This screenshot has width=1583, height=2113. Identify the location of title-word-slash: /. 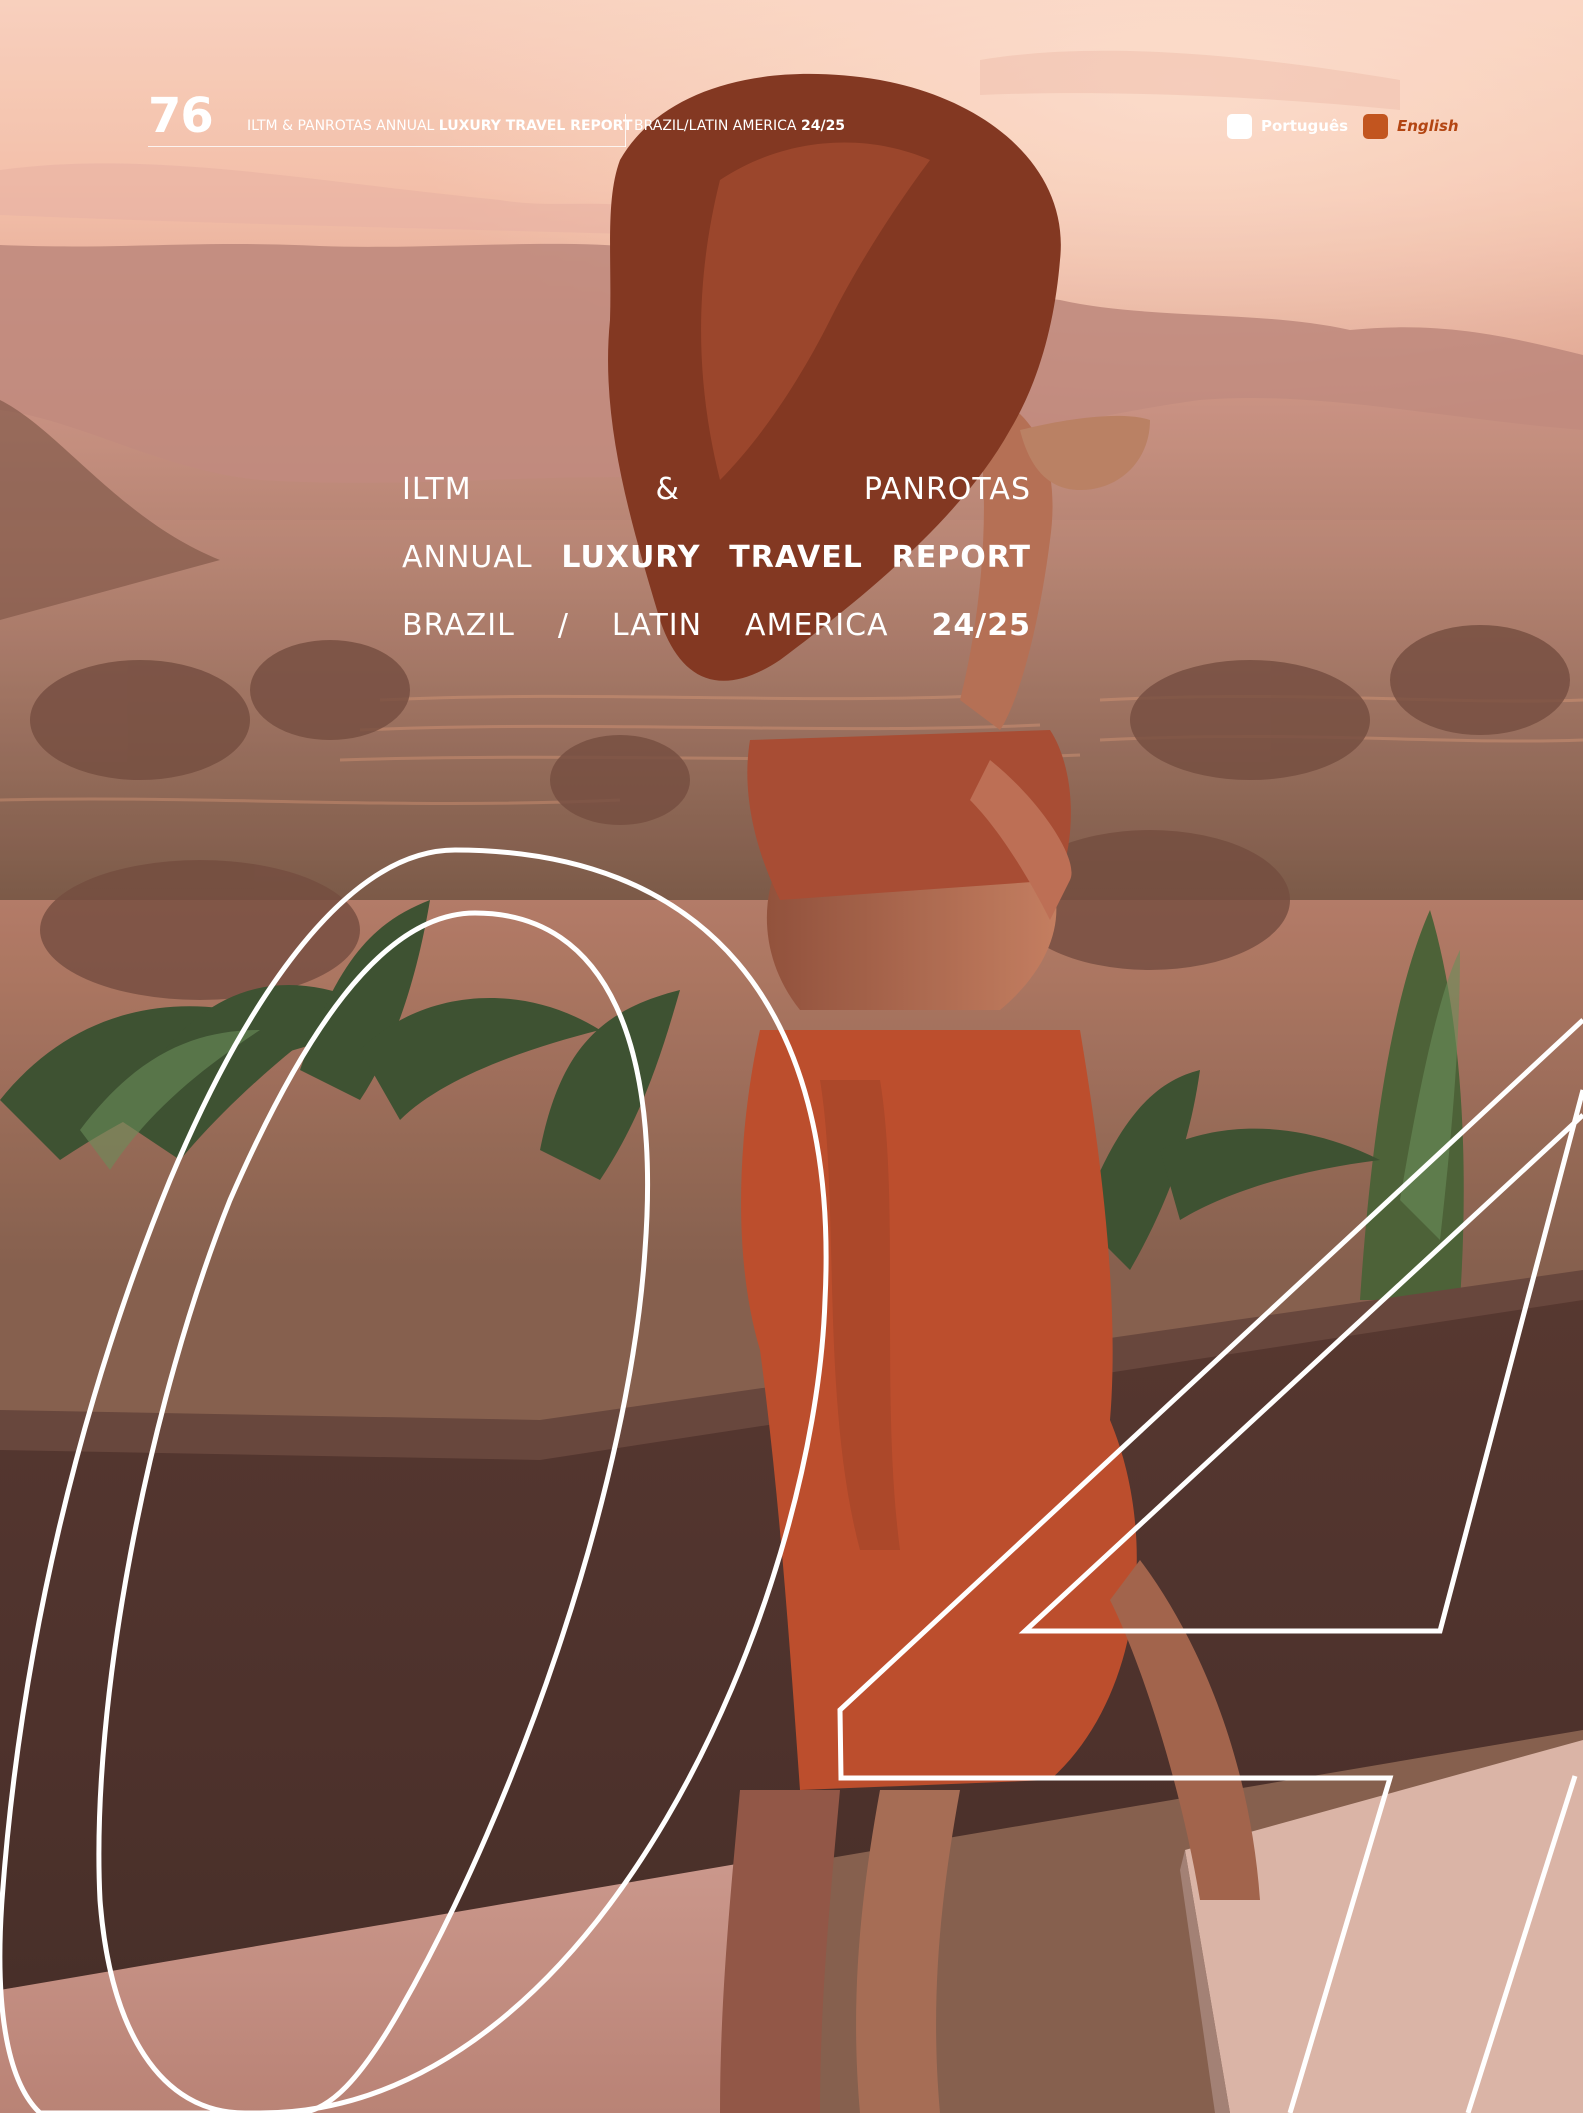
(563, 625).